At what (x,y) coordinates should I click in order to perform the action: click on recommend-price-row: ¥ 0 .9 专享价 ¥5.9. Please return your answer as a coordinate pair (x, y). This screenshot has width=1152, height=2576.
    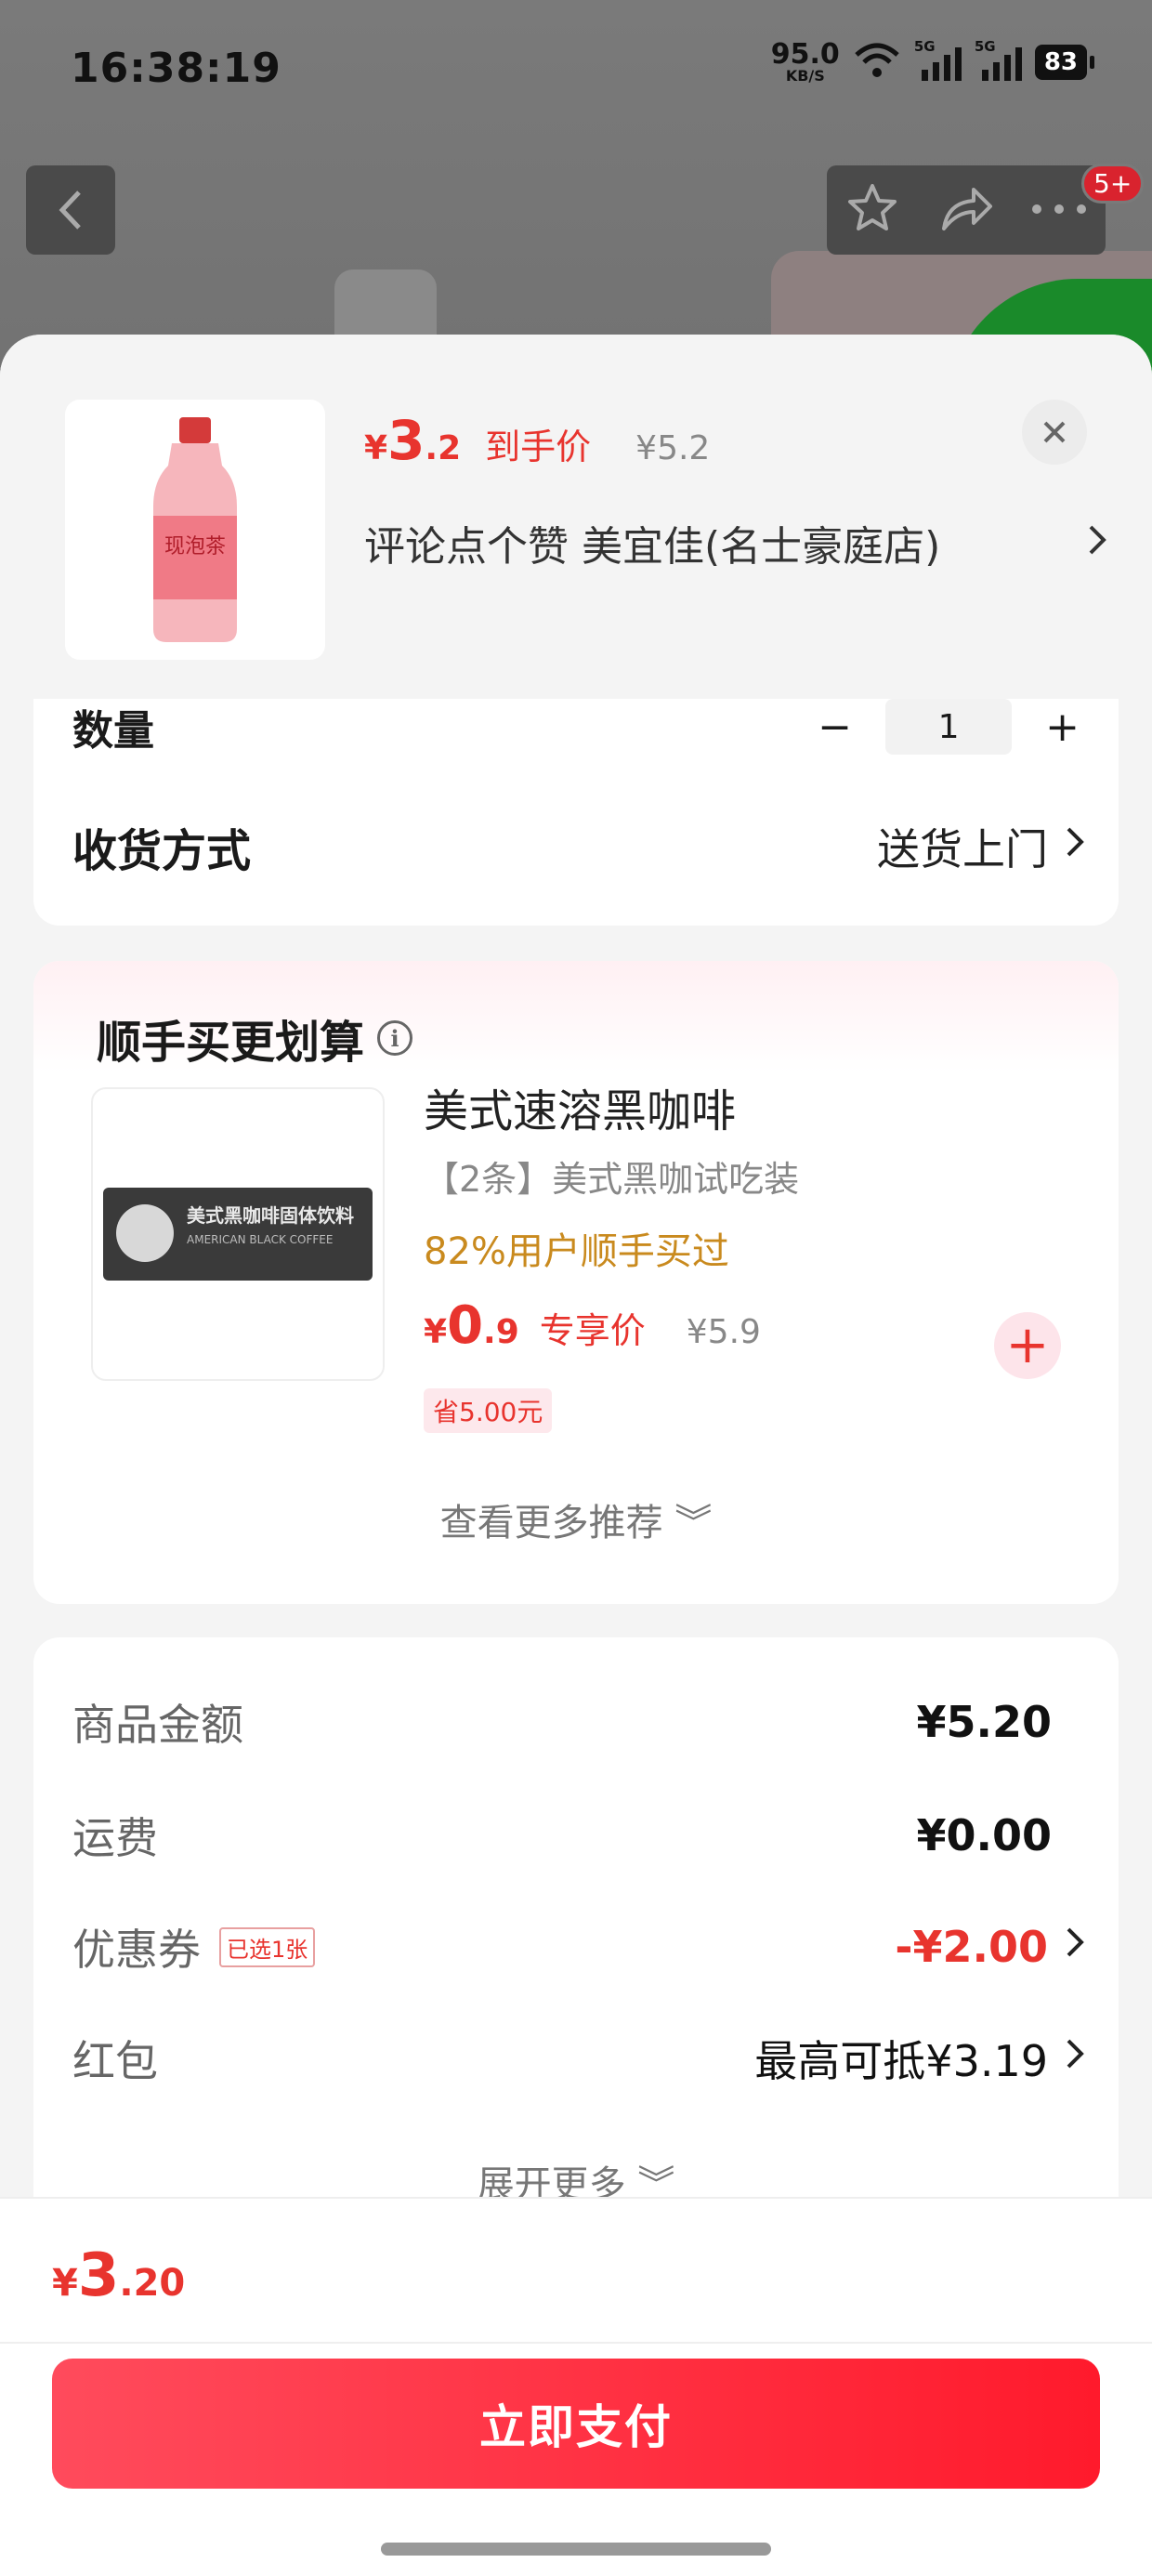
    Looking at the image, I should click on (592, 1325).